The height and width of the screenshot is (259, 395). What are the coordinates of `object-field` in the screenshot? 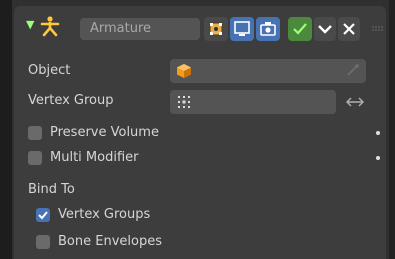 It's located at (268, 71).